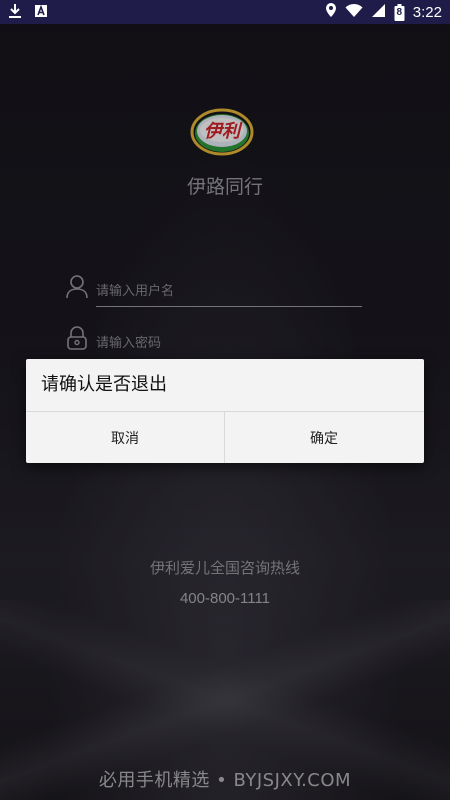 The width and height of the screenshot is (450, 800). I want to click on status-time: 3:22, so click(427, 12).